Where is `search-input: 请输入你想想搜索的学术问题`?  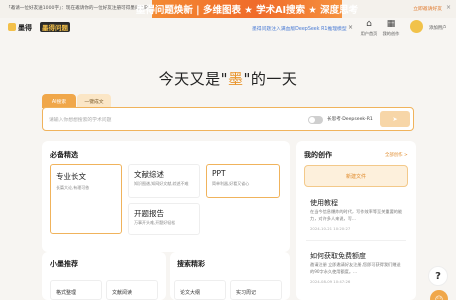
search-input: 请输入你想想搜索的学术问题 is located at coordinates (80, 119).